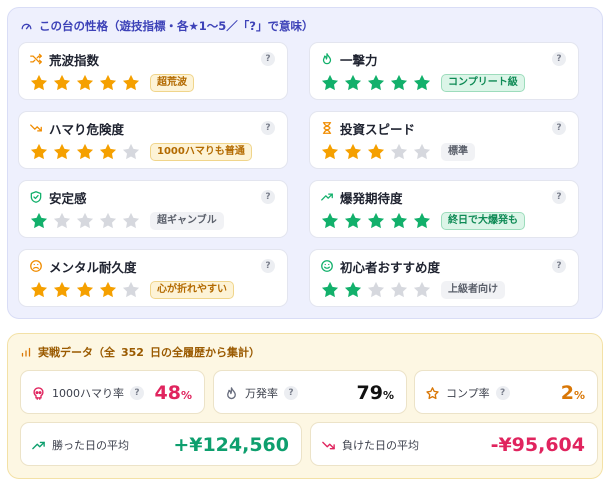 This screenshot has width=608, height=484. Describe the element at coordinates (176, 26) in the screenshot. I see `traits-panel-title-text: この台の性格（遊技指標・各★1〜5／「?」で意味）` at that location.